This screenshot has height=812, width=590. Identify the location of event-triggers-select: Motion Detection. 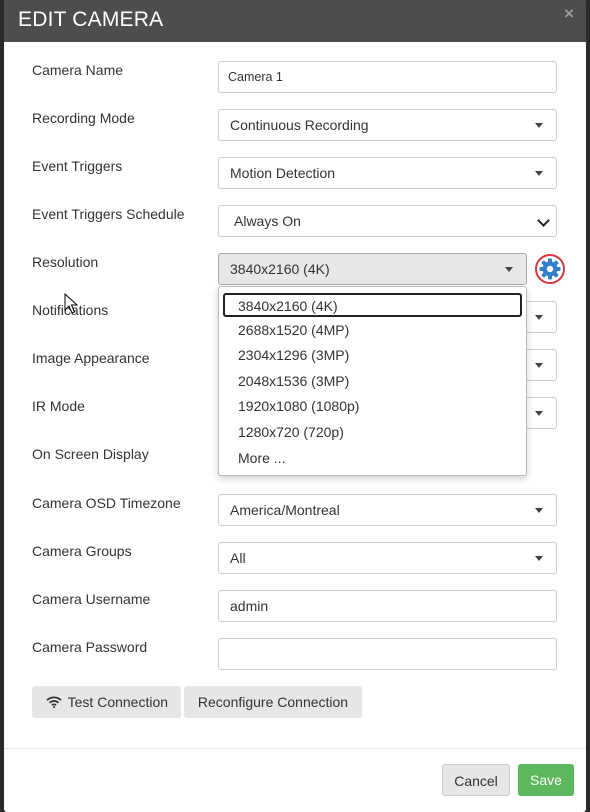
(387, 173).